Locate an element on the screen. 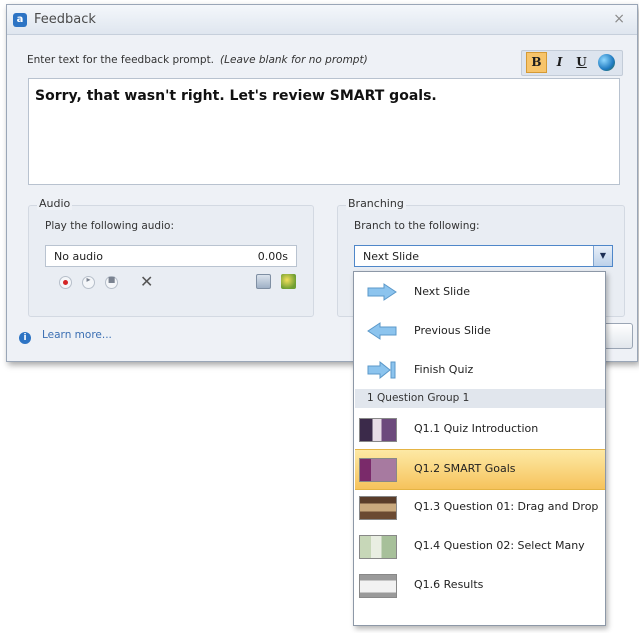  arrow-right-icon is located at coordinates (382, 292).